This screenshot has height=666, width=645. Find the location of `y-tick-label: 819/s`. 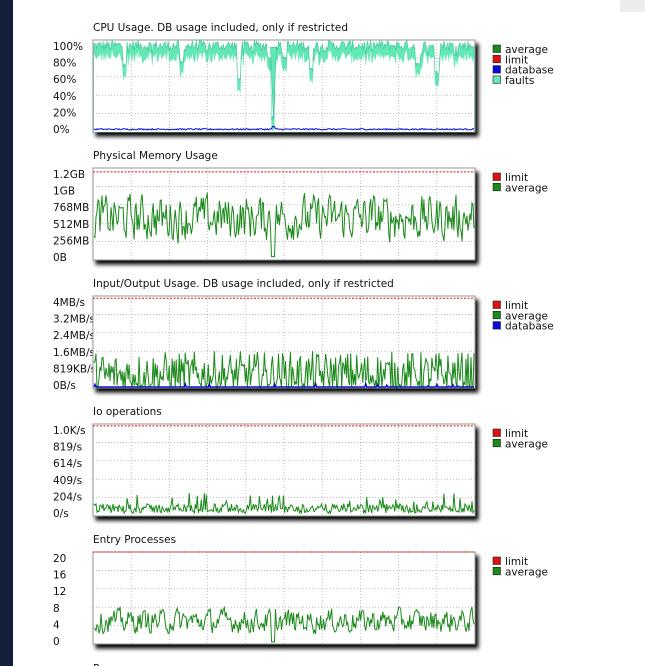

y-tick-label: 819/s is located at coordinates (67, 448).